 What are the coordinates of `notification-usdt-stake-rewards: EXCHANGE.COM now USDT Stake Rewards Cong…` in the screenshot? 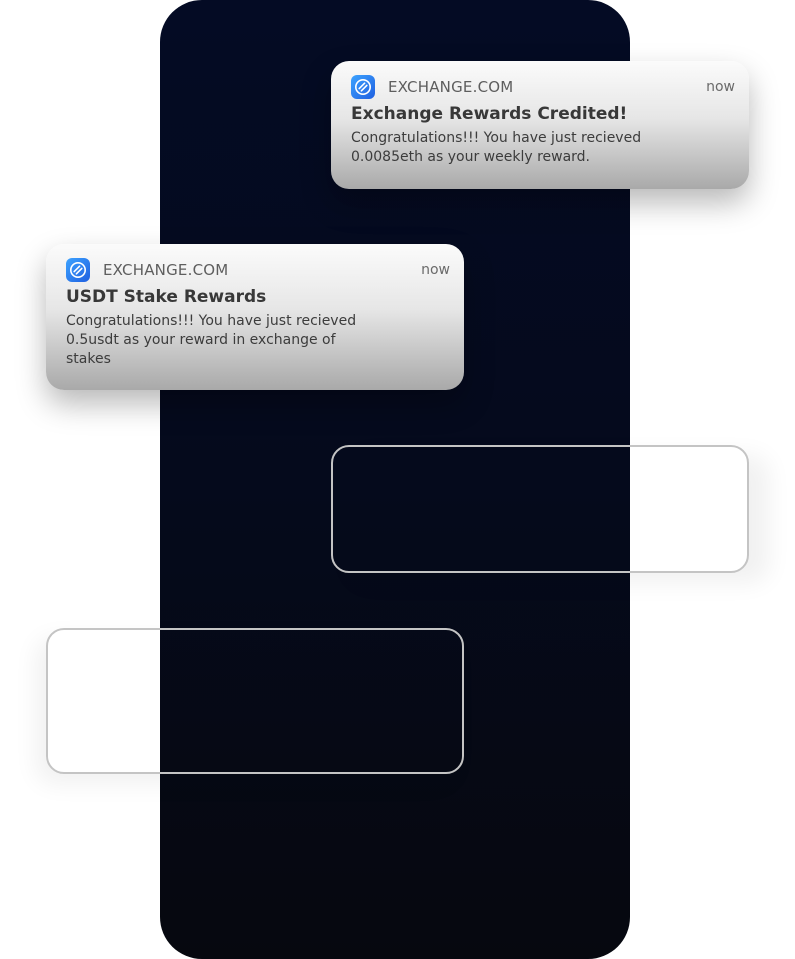 It's located at (255, 317).